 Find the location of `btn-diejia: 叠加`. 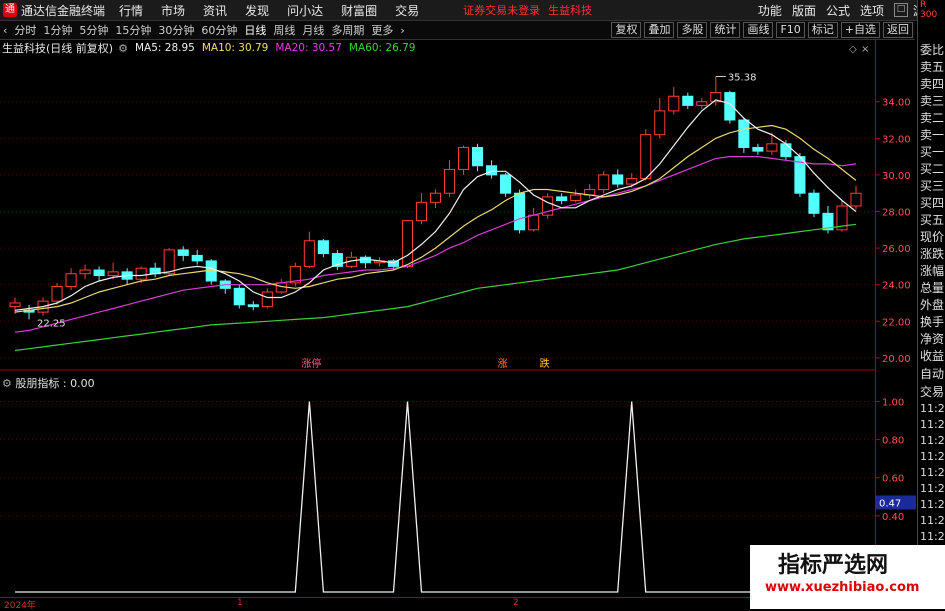

btn-diejia: 叠加 is located at coordinates (659, 30).